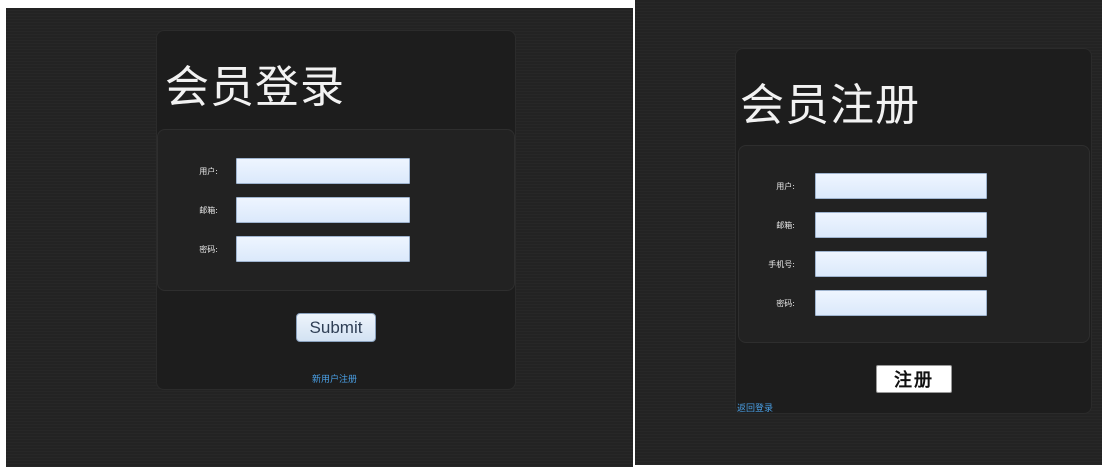 The width and height of the screenshot is (1102, 467). Describe the element at coordinates (334, 378) in the screenshot. I see `new-user-register-link: 新用户注册` at that location.